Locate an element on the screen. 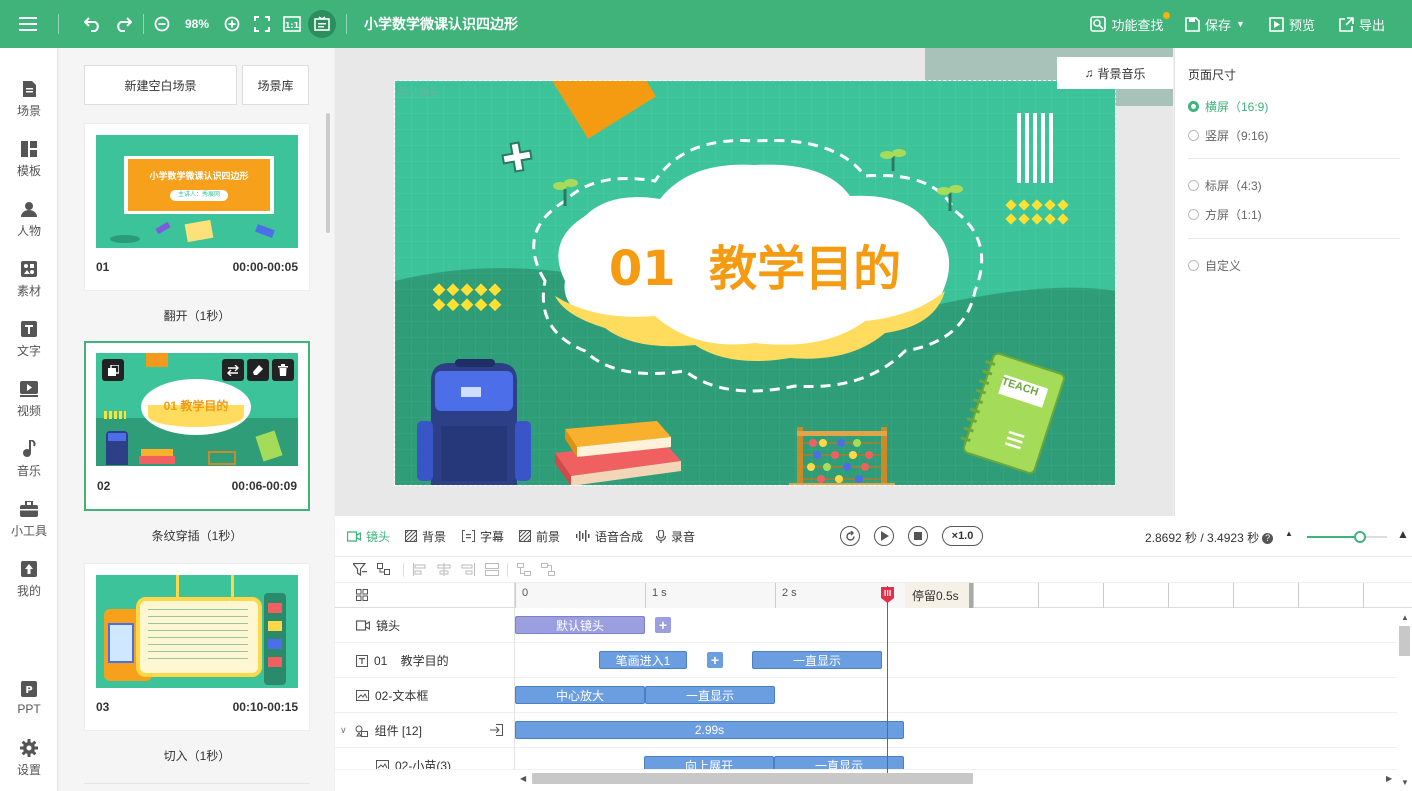 The width and height of the screenshot is (1412, 791). export-button: 导出 is located at coordinates (1362, 24).